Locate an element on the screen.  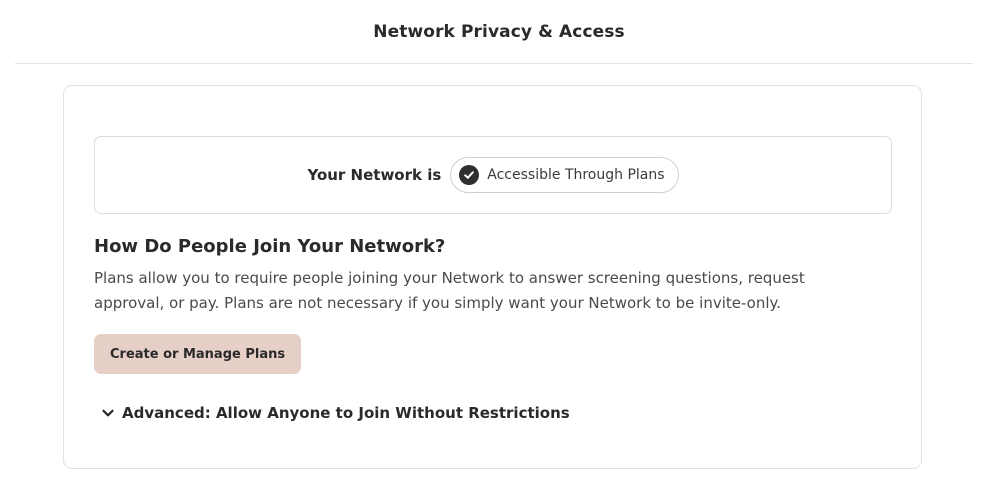
check-circle-icon is located at coordinates (469, 175).